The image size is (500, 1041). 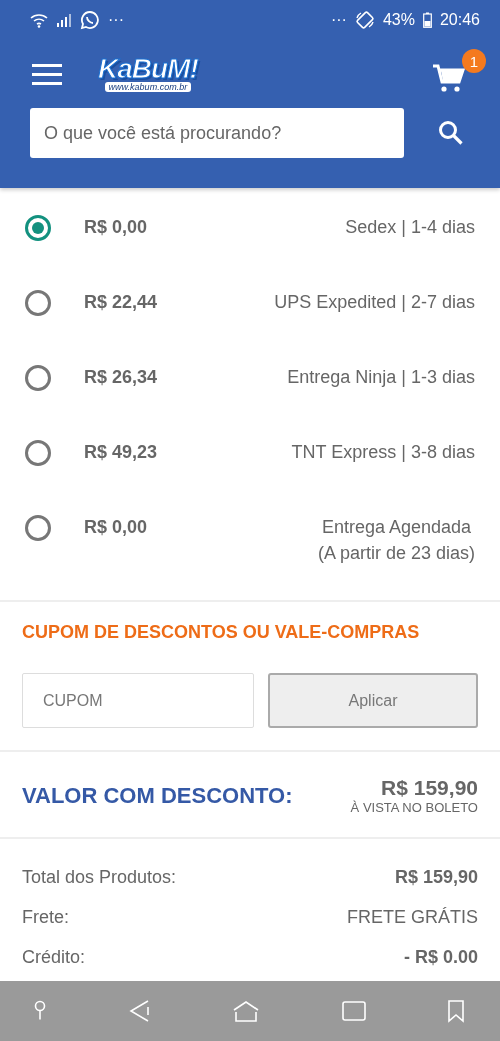 I want to click on total-label: Frete:, so click(x=45, y=918).